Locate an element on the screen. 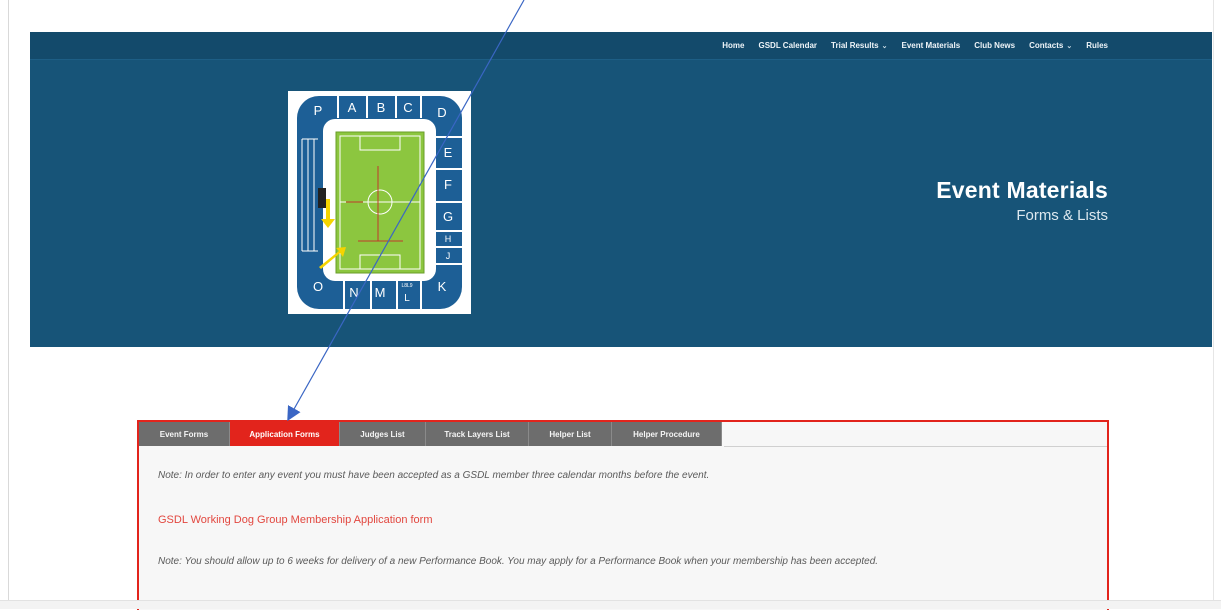 The width and height of the screenshot is (1221, 610). stadium-map-graphic: P A B C D E F G H J K O N M L L8L9 is located at coordinates (379, 202).